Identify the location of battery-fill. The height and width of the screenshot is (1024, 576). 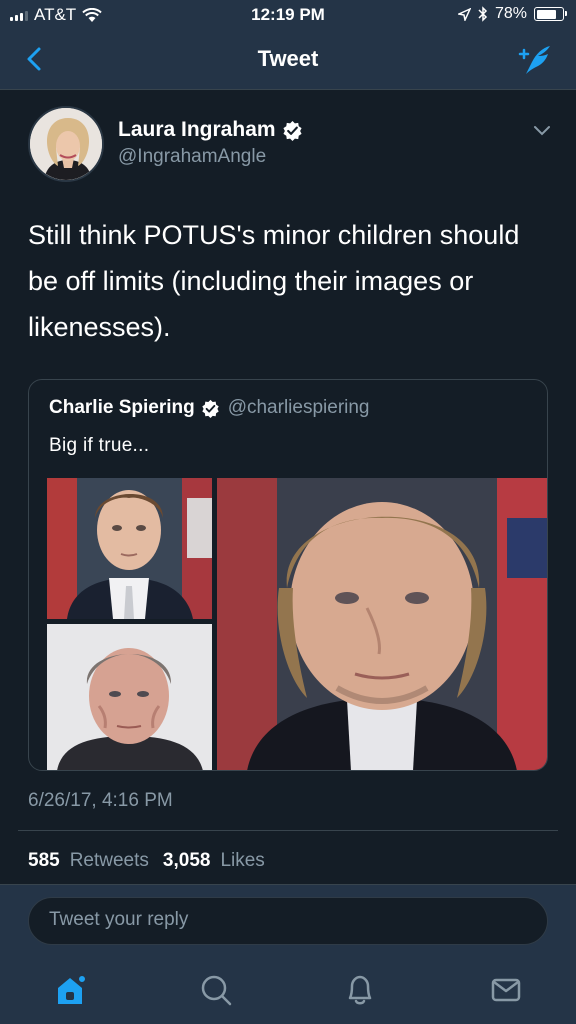
(546, 14).